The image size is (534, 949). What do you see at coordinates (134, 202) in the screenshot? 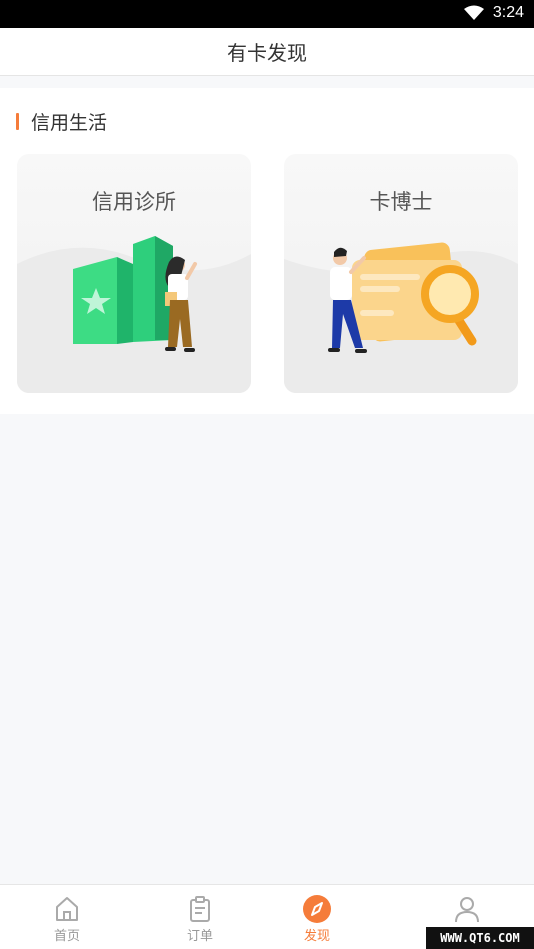
I see `card-title: 信用诊所` at bounding box center [134, 202].